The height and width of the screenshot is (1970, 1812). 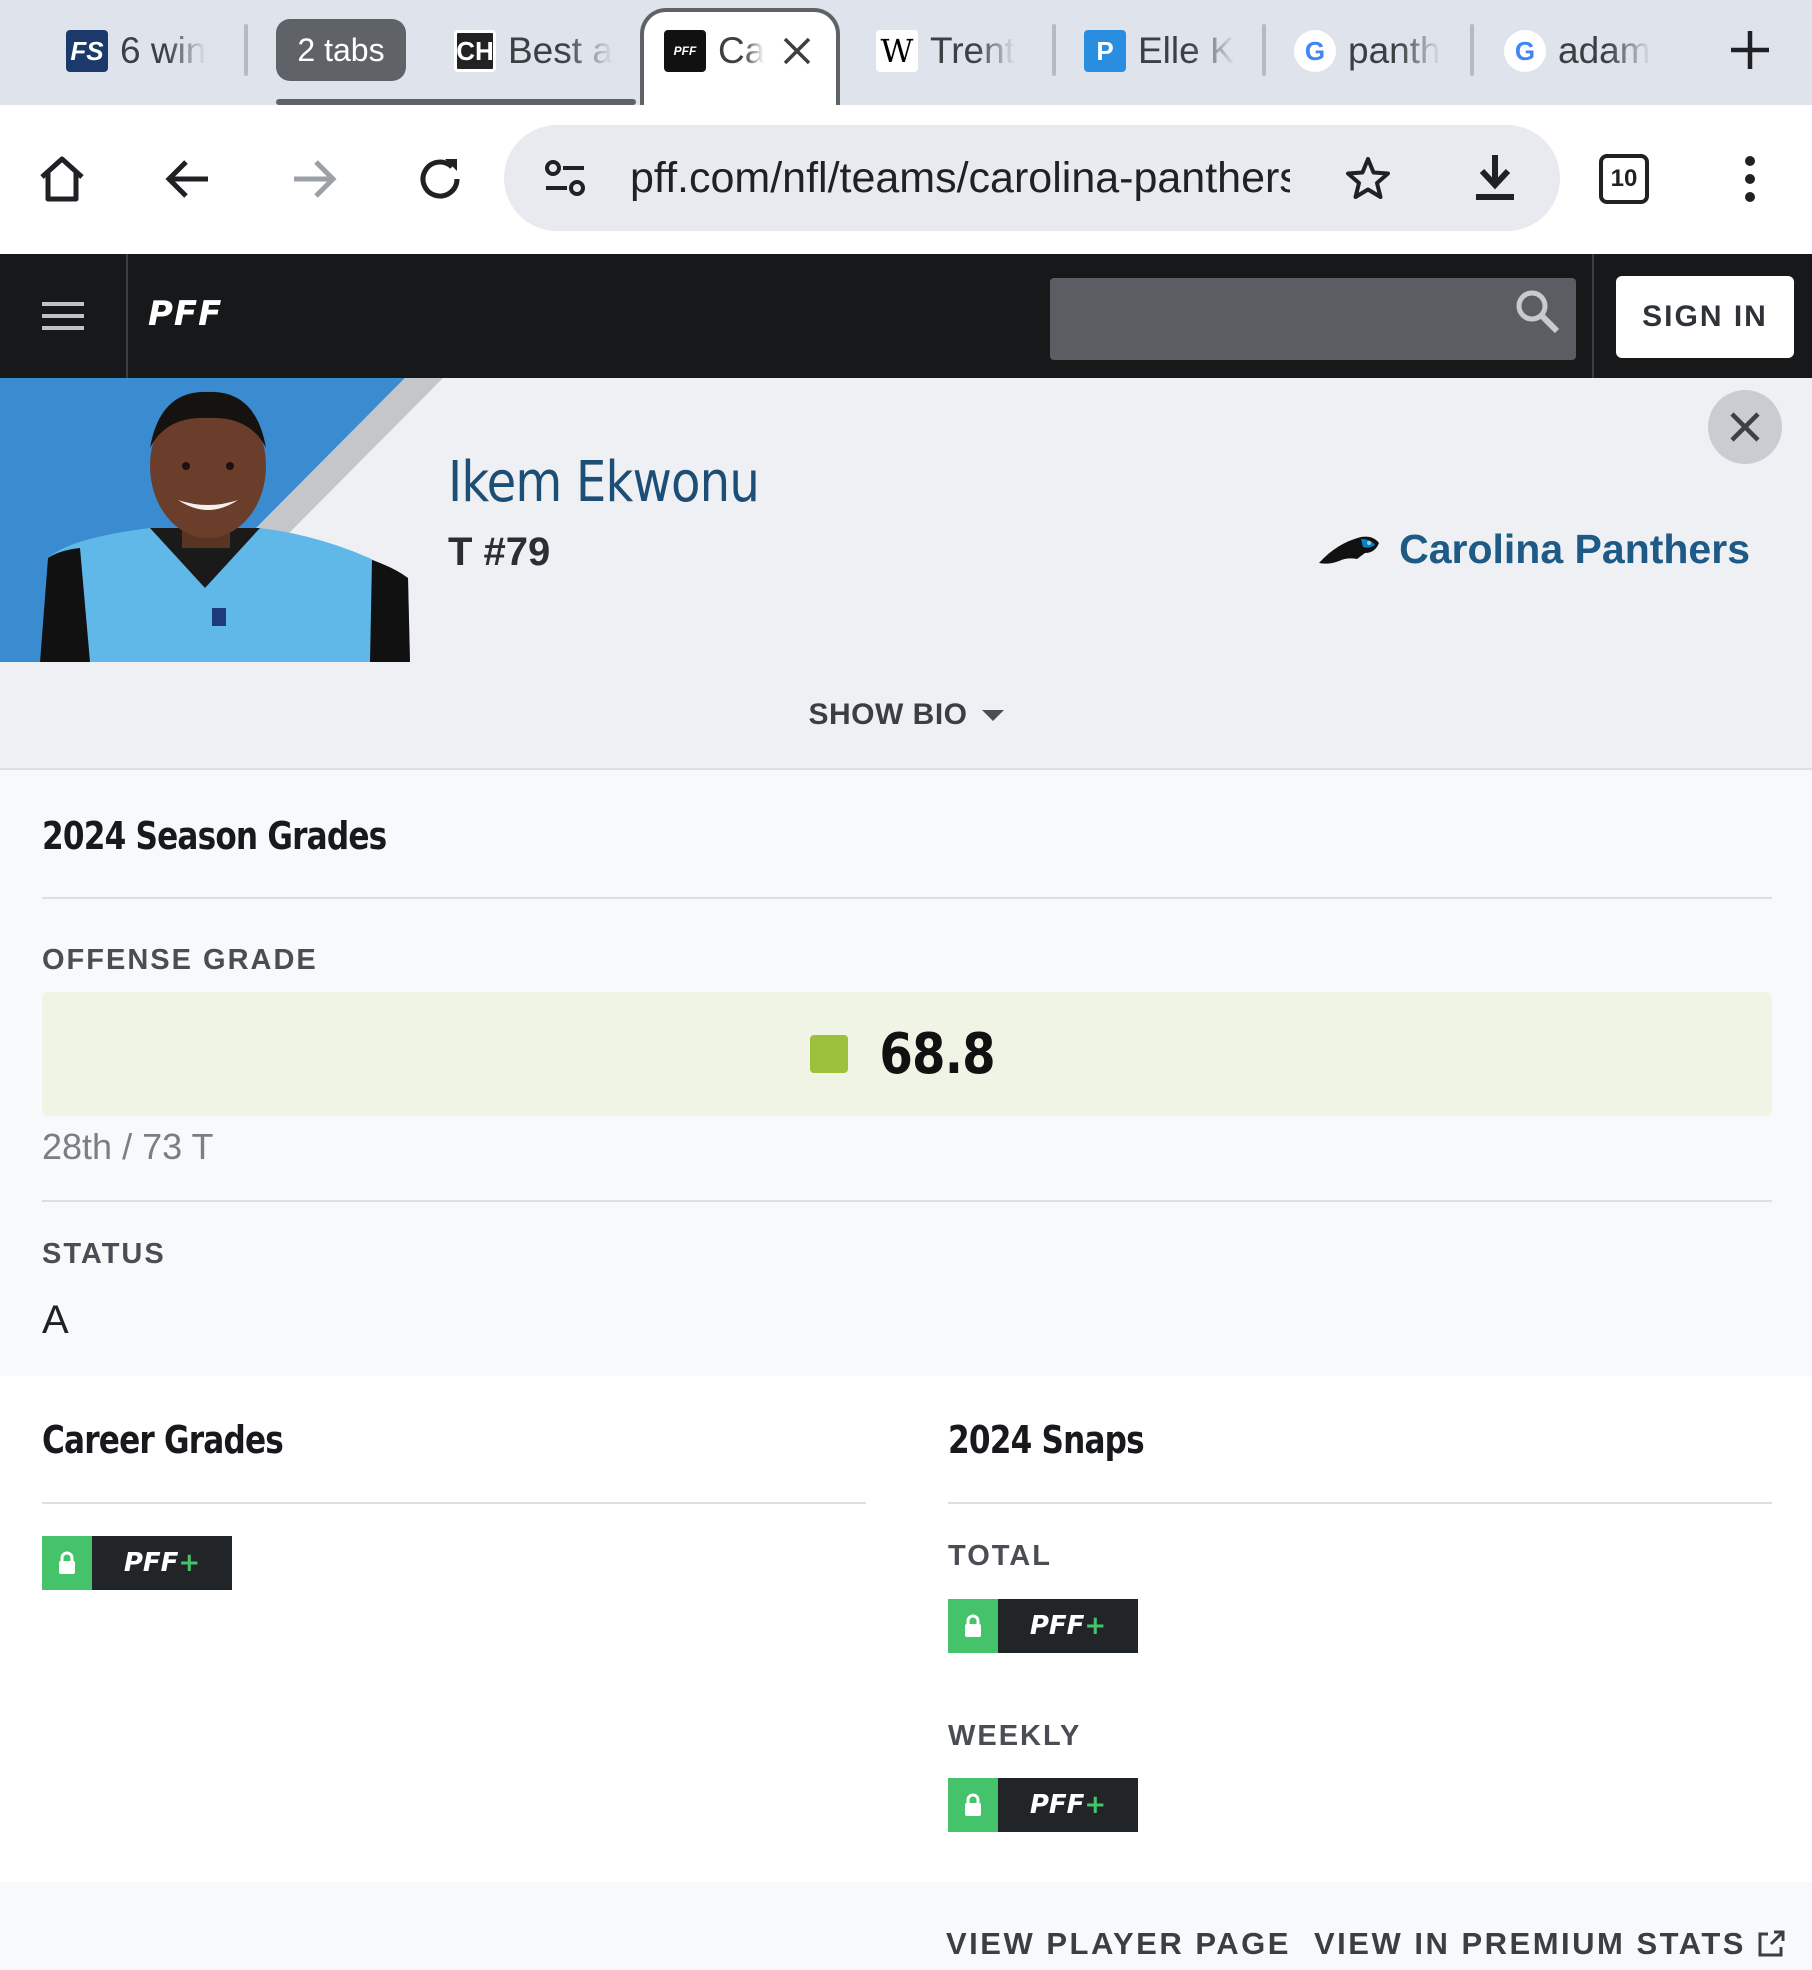 What do you see at coordinates (565, 180) in the screenshot?
I see `site-settings-icon` at bounding box center [565, 180].